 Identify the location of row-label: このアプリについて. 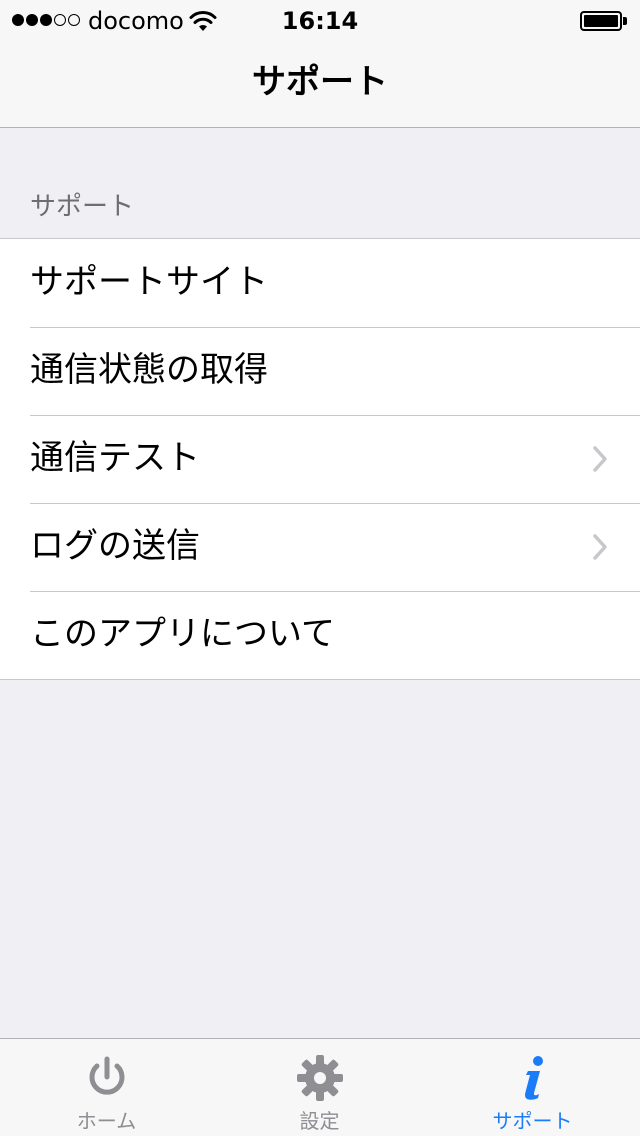
(182, 634).